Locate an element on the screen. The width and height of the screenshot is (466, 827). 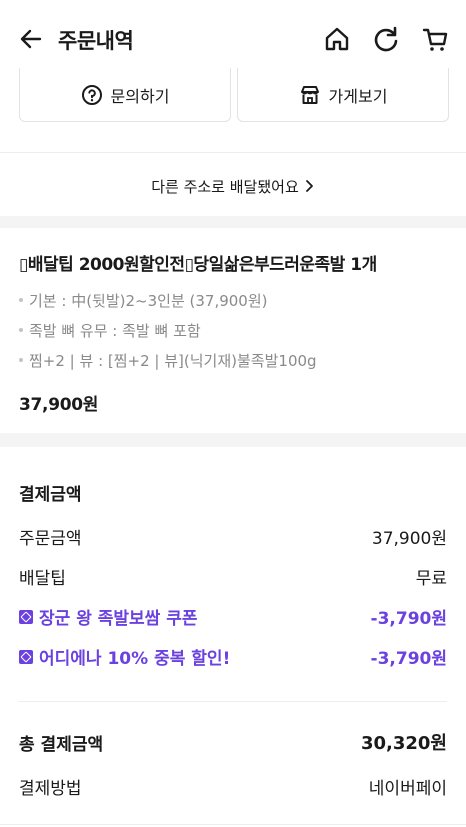
address-notice: 다른 주소로 배달됐어요 is located at coordinates (233, 186).